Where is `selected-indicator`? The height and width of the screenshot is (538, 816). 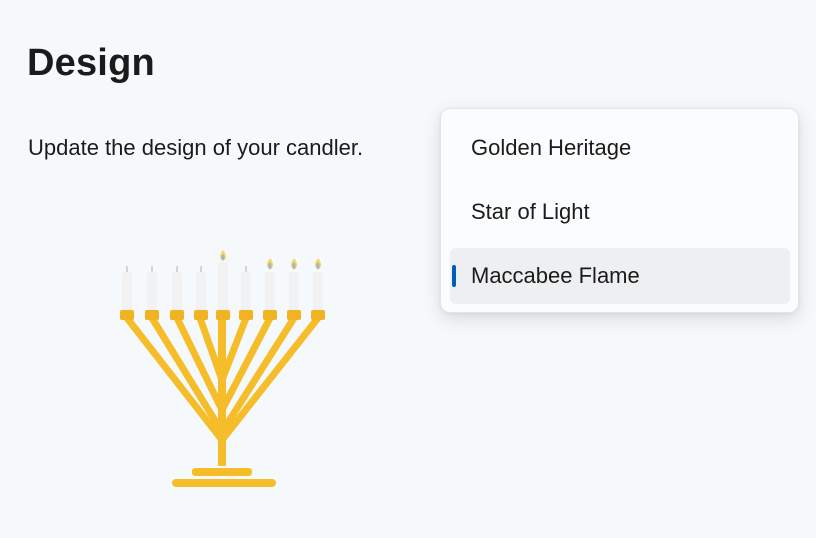
selected-indicator is located at coordinates (454, 276).